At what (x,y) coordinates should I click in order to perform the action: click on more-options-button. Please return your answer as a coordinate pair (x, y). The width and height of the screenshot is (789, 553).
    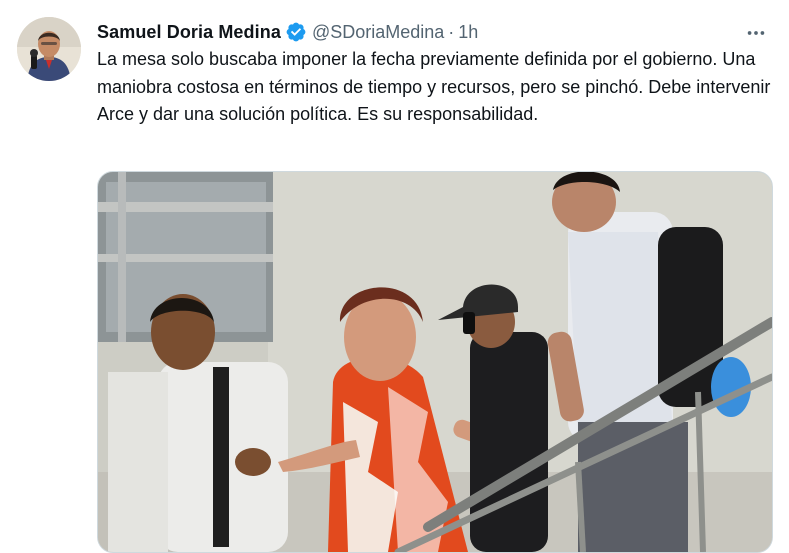
    Looking at the image, I should click on (756, 33).